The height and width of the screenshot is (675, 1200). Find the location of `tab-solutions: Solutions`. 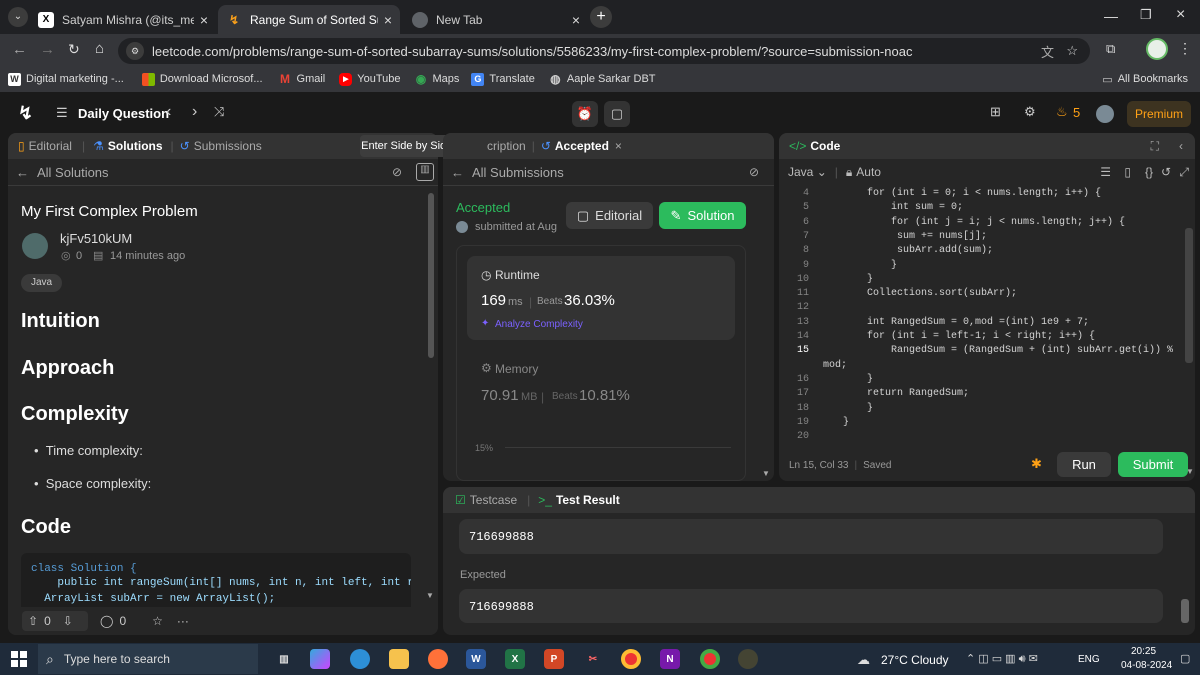

tab-solutions: Solutions is located at coordinates (135, 146).